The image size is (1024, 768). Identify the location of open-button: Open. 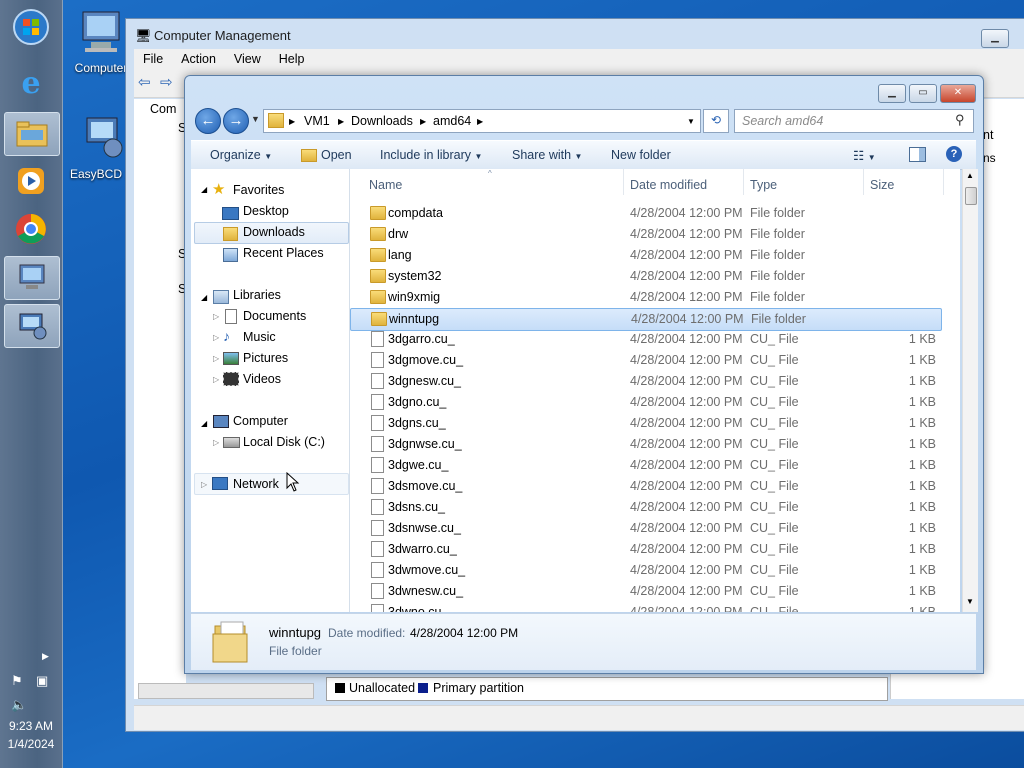
(336, 155).